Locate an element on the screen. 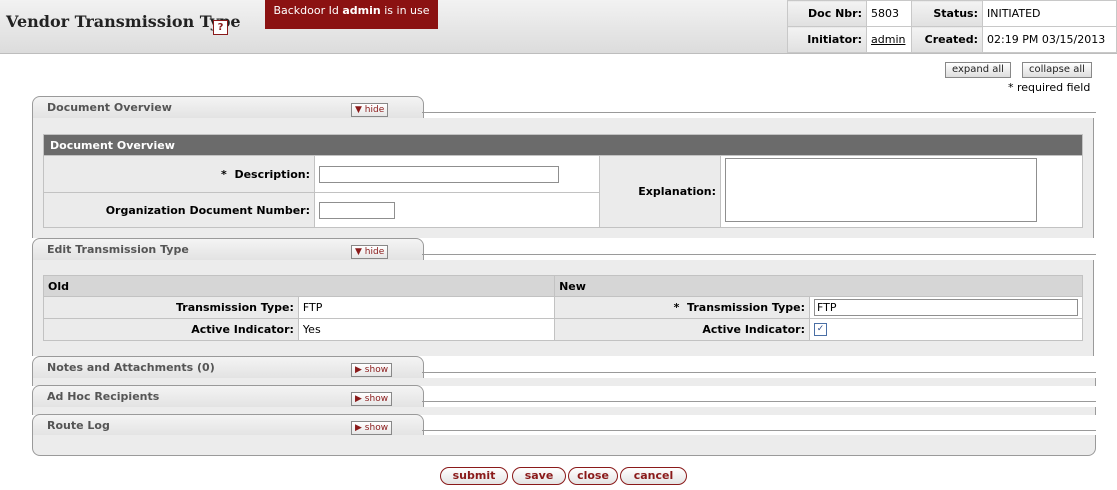  tab-header: Ad Hoc Recipients ▶ show is located at coordinates (228, 396).